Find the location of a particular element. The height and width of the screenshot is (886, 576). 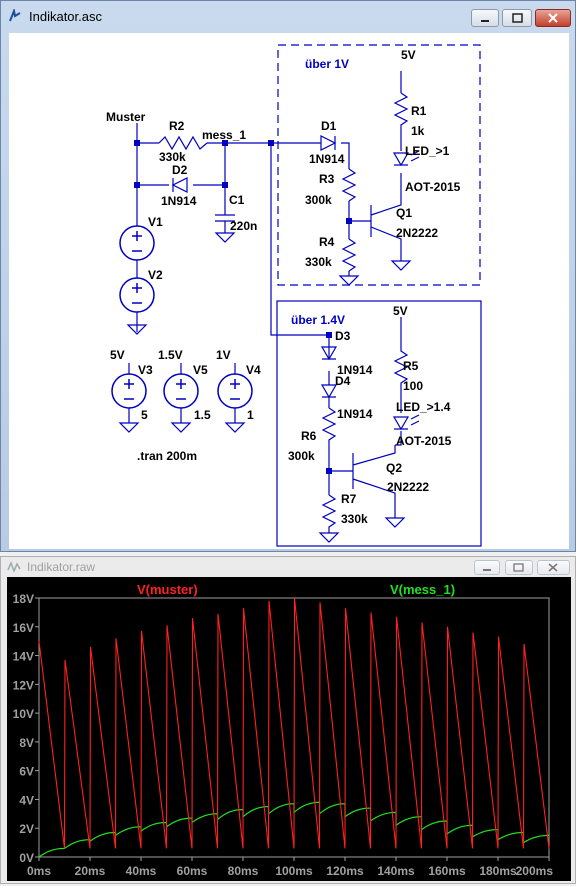

d2-value: 1N914 is located at coordinates (179, 201).